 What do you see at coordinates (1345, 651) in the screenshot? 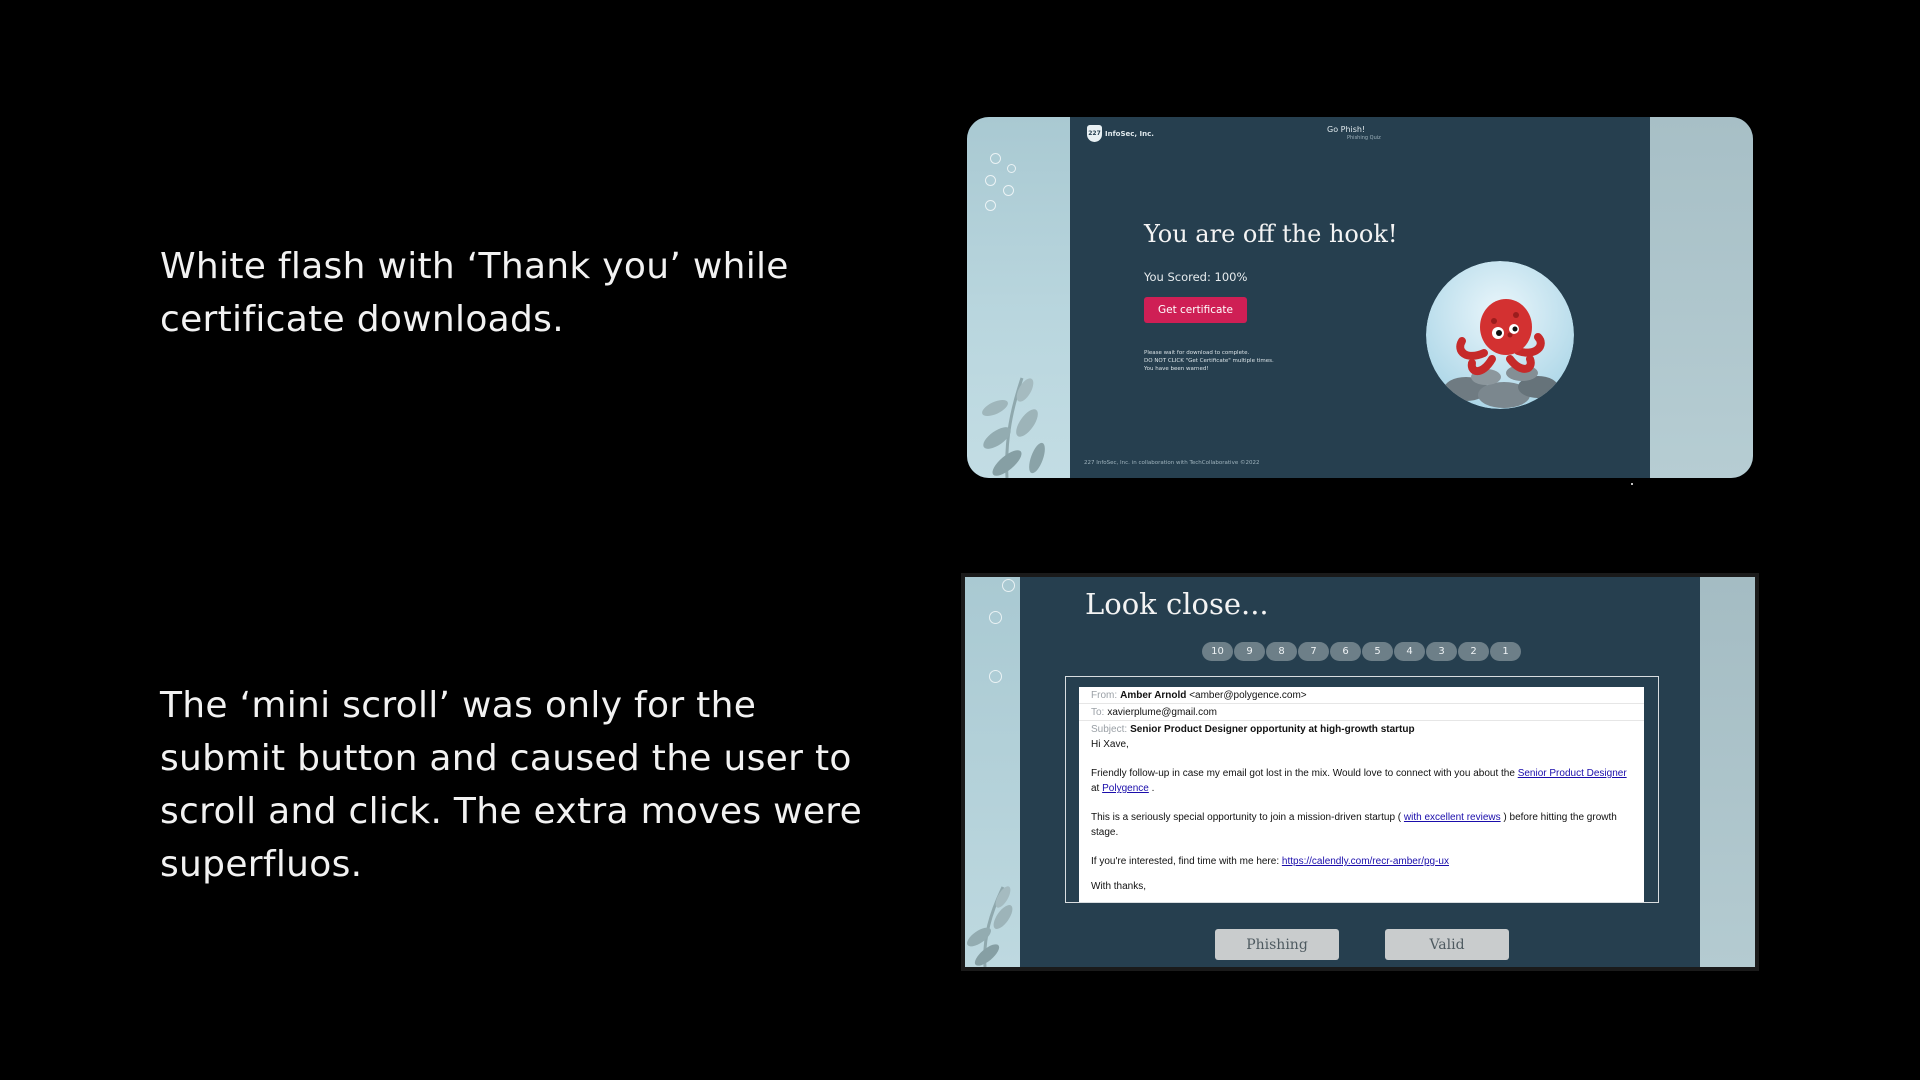
I see `countdown-step: 6` at bounding box center [1345, 651].